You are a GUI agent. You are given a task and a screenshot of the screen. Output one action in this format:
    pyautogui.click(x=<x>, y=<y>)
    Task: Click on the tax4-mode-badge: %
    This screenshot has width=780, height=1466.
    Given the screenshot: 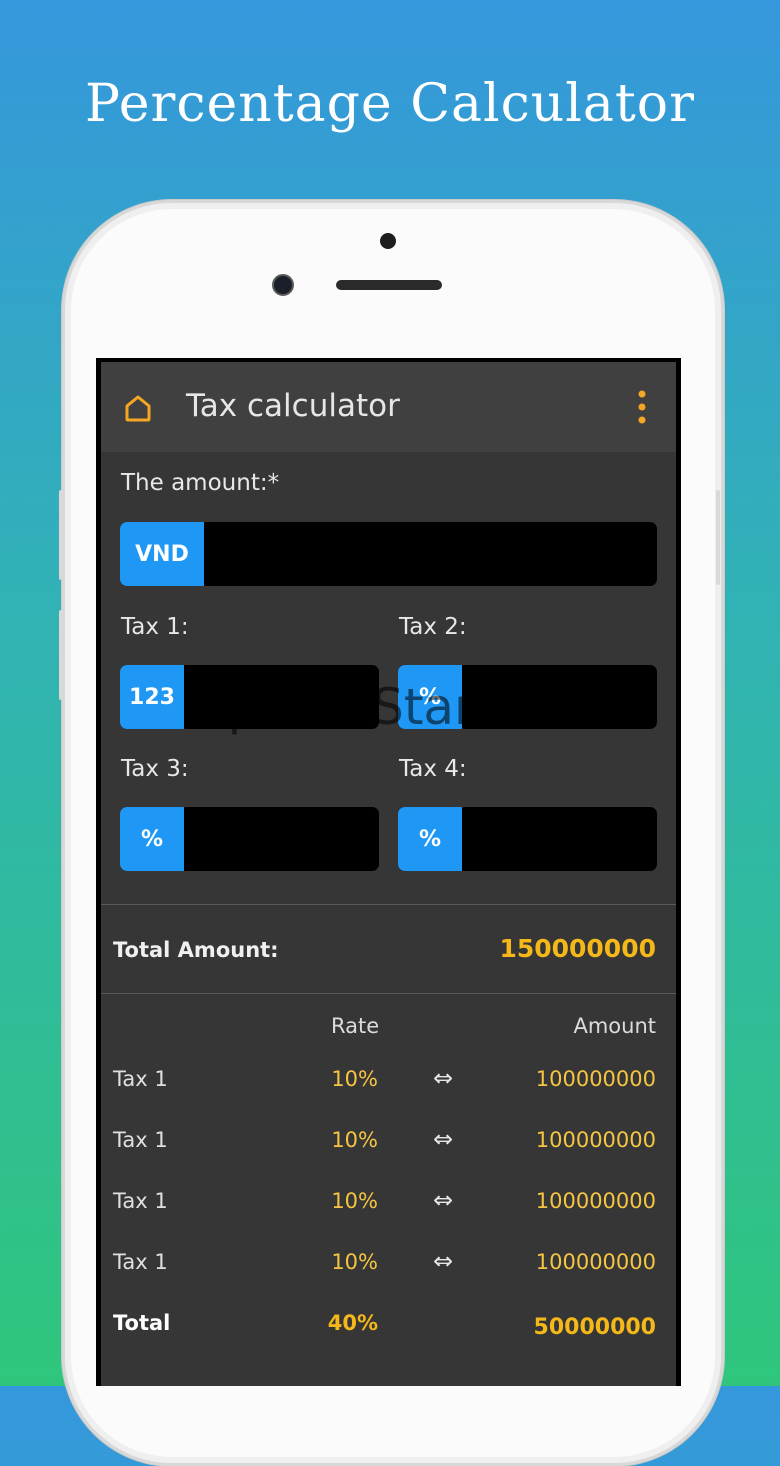 What is the action you would take?
    pyautogui.click(x=430, y=839)
    